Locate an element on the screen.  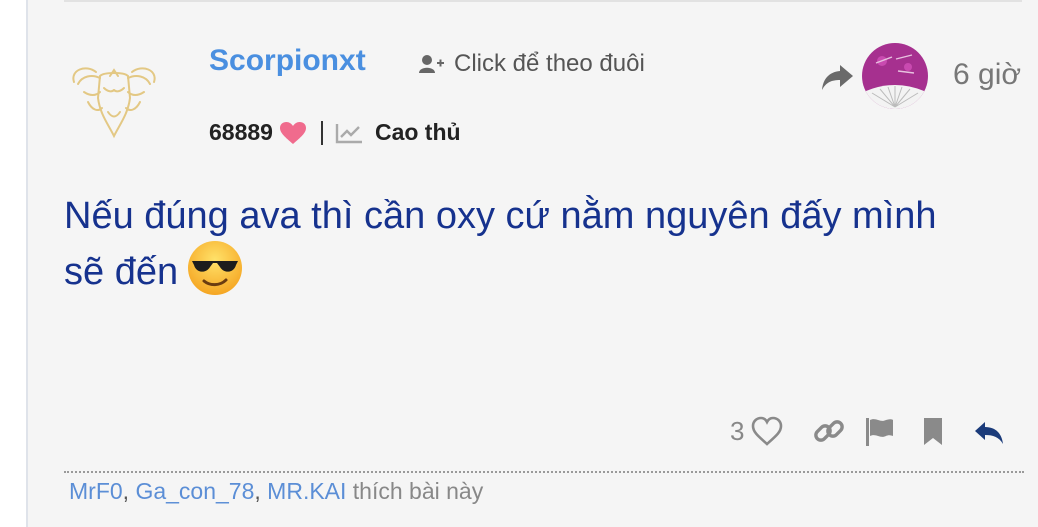
content-line-2: sẽ đến is located at coordinates (121, 272).